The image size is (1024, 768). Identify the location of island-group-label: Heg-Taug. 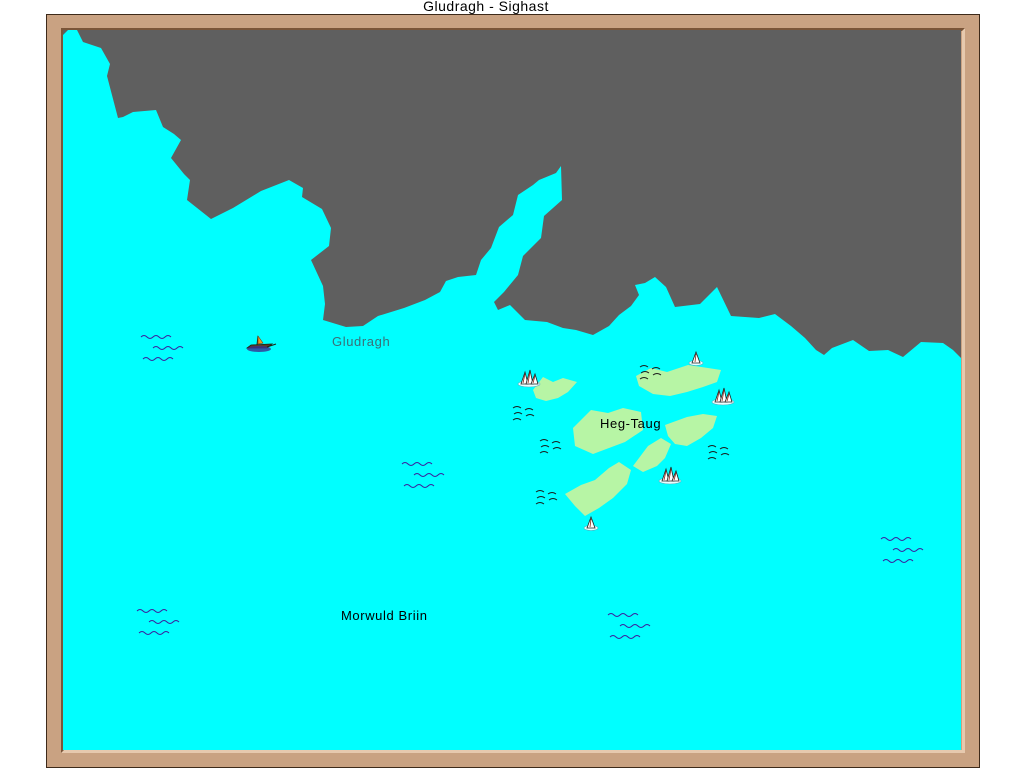
(630, 423).